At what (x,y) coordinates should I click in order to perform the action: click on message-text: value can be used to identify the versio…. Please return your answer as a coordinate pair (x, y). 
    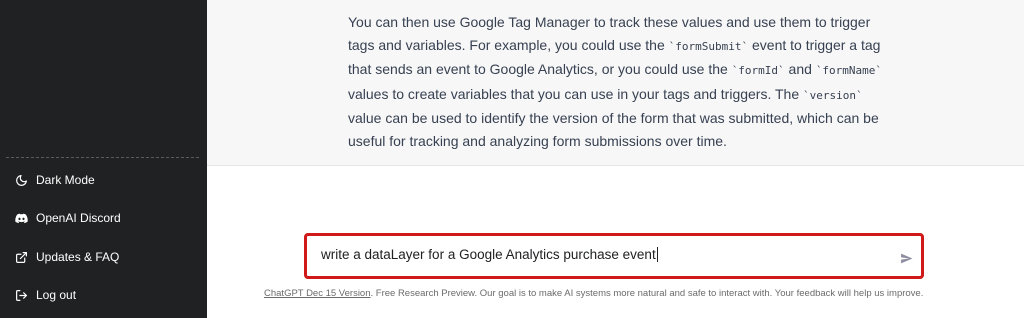
    Looking at the image, I should click on (613, 129).